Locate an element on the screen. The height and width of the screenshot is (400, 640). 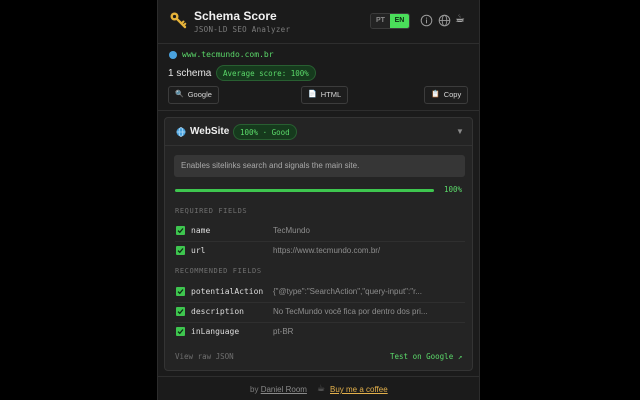
field-name: potentialAction is located at coordinates (227, 291).